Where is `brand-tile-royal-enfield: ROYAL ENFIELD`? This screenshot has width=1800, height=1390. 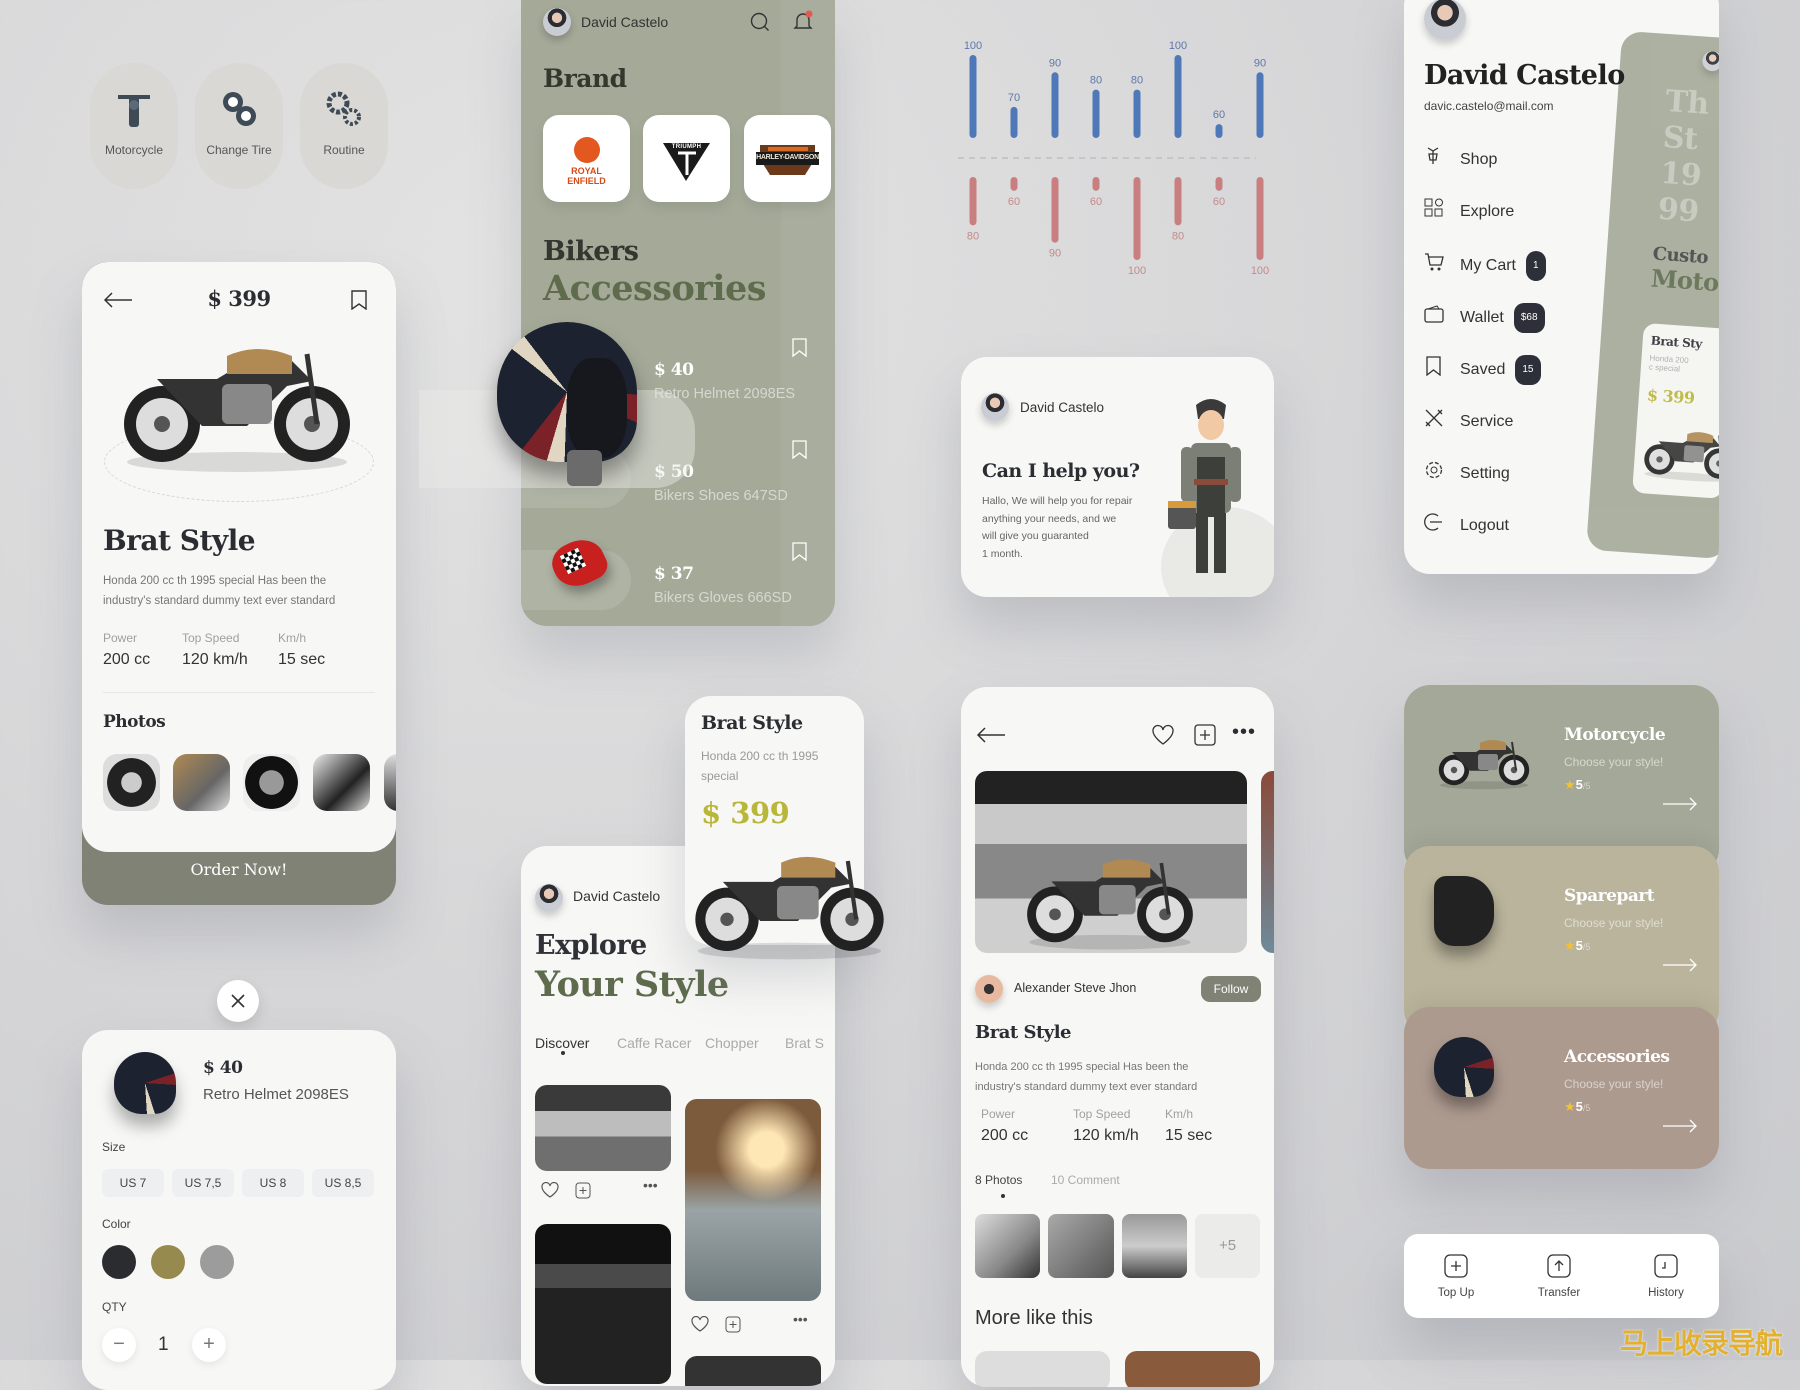 brand-tile-royal-enfield: ROYAL ENFIELD is located at coordinates (586, 158).